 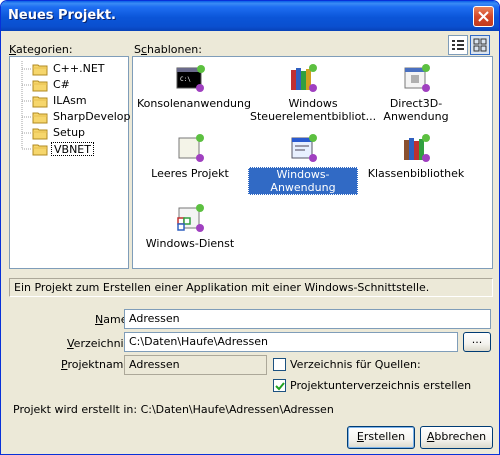 I want to click on close-icon, so click(x=483, y=16).